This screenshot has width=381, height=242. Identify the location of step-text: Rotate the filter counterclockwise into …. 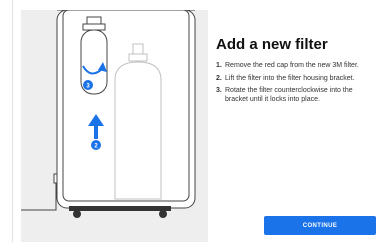
(289, 95).